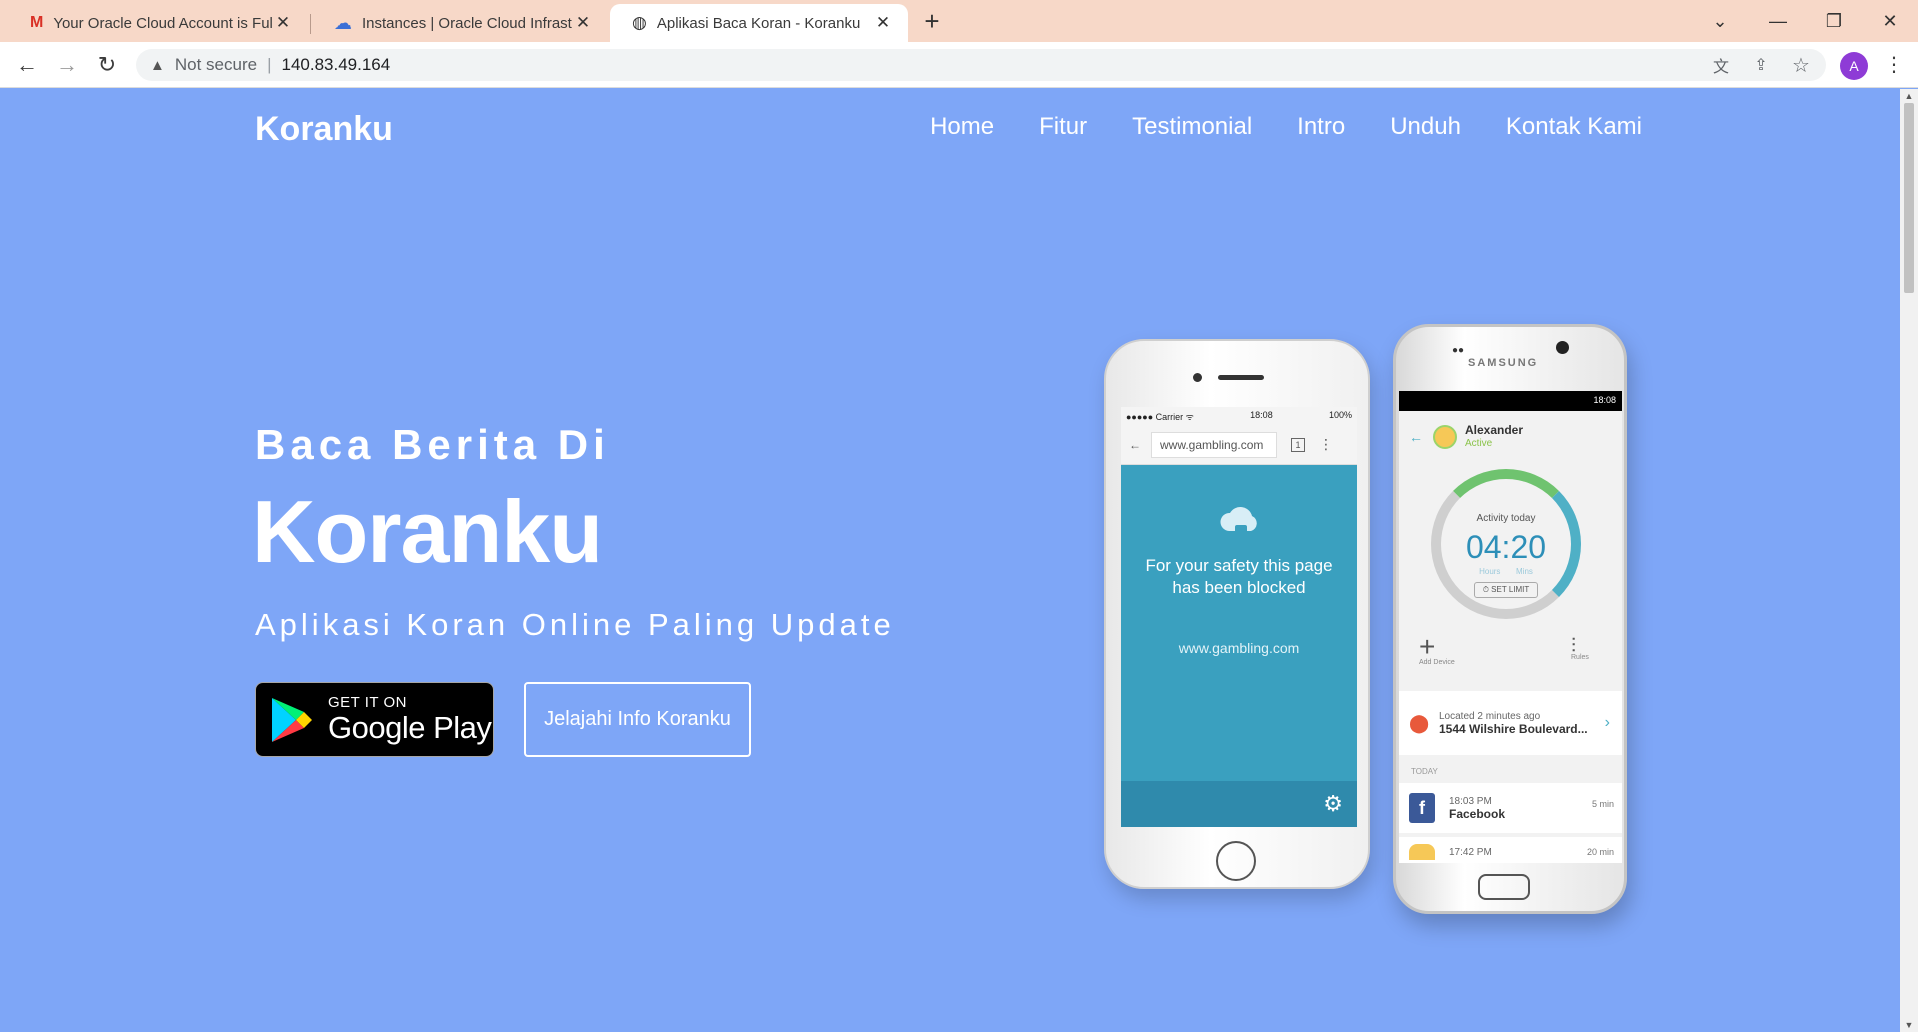 The image size is (1918, 1032). Describe the element at coordinates (1607, 722) in the screenshot. I see `chevron-right-icon: ›` at that location.